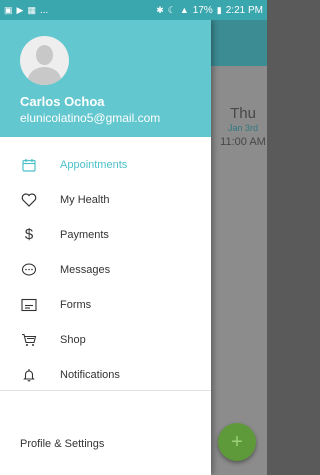 The image size is (320, 475). What do you see at coordinates (84, 234) in the screenshot?
I see `menu-item-label: Payments` at bounding box center [84, 234].